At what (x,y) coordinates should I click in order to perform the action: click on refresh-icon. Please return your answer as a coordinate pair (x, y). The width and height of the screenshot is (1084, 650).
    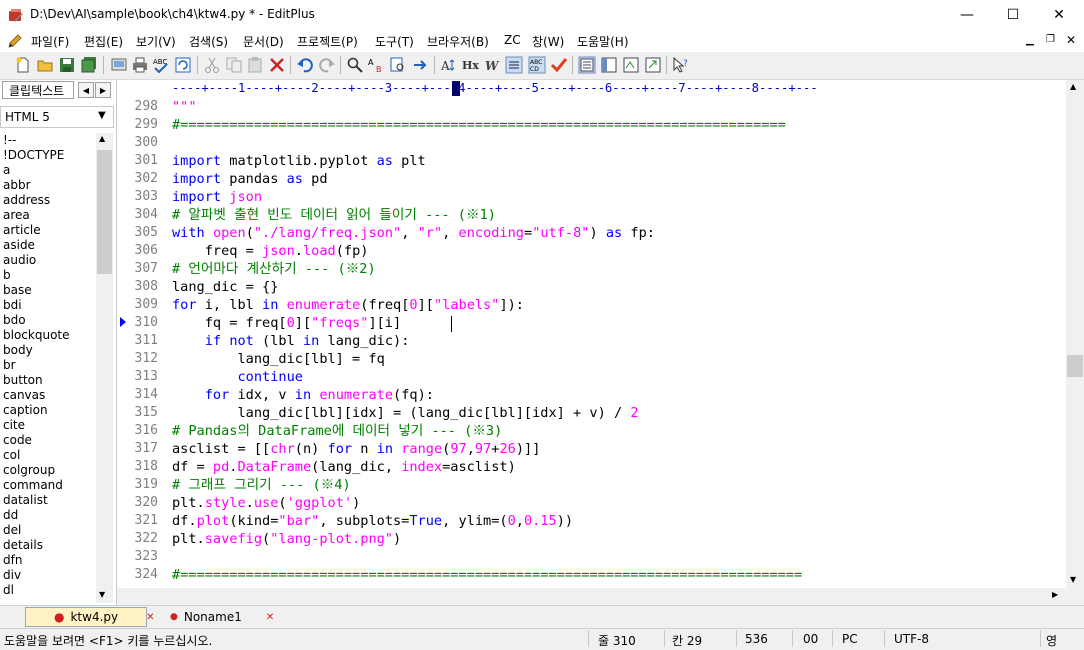
    Looking at the image, I should click on (183, 65).